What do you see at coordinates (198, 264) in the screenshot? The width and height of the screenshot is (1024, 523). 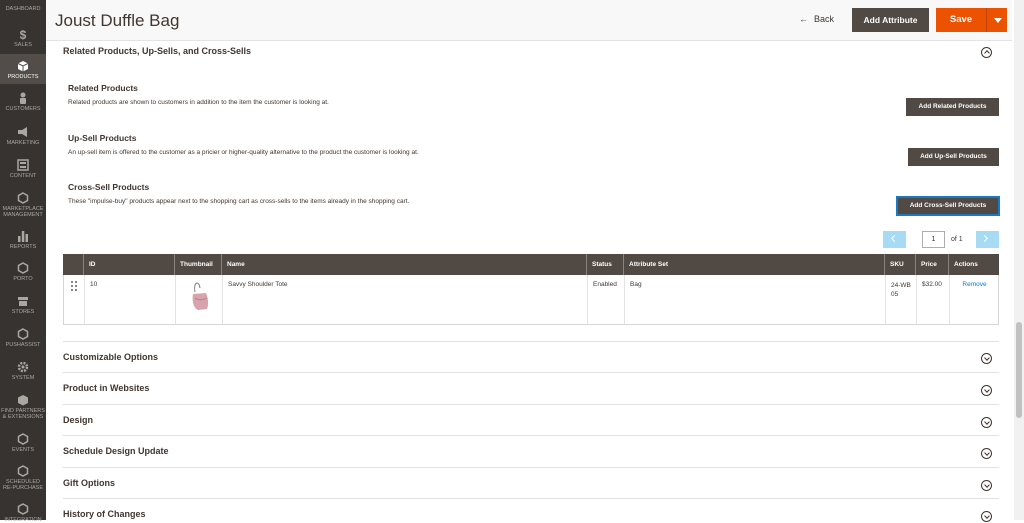 I see `column-thumbnail: Thumbnail` at bounding box center [198, 264].